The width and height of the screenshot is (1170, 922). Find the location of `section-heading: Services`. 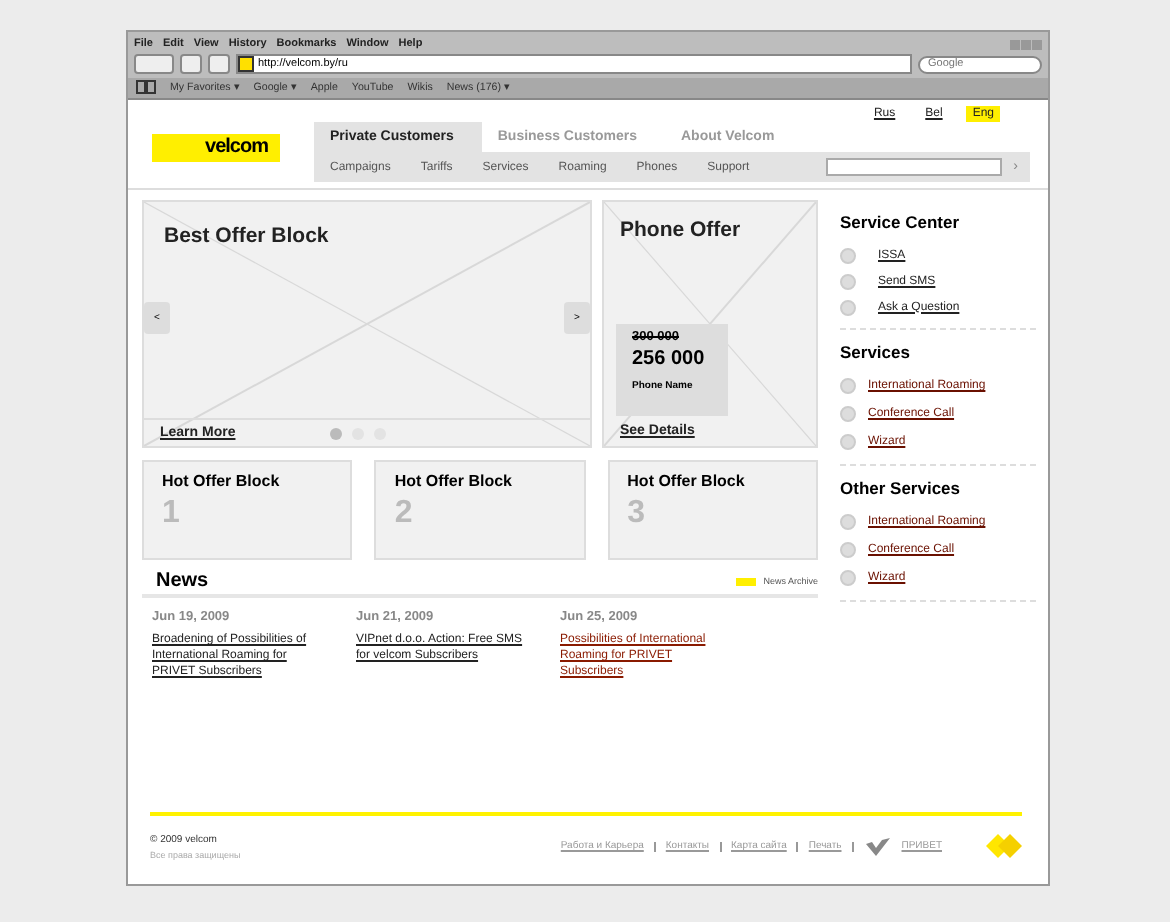

section-heading: Services is located at coordinates (876, 352).